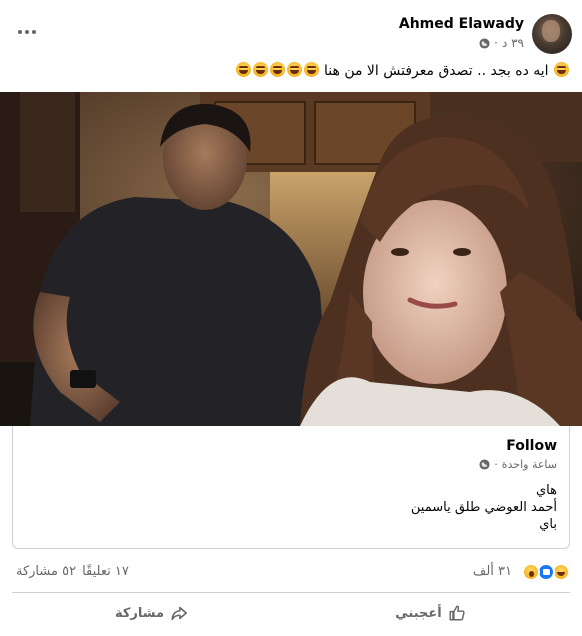 The image size is (582, 636). What do you see at coordinates (552, 34) in the screenshot?
I see `author-avatar` at bounding box center [552, 34].